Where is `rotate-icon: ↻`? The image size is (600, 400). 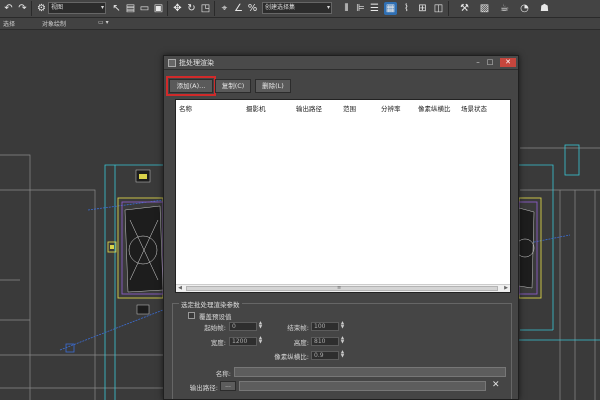
rotate-icon: ↻ is located at coordinates (191, 8).